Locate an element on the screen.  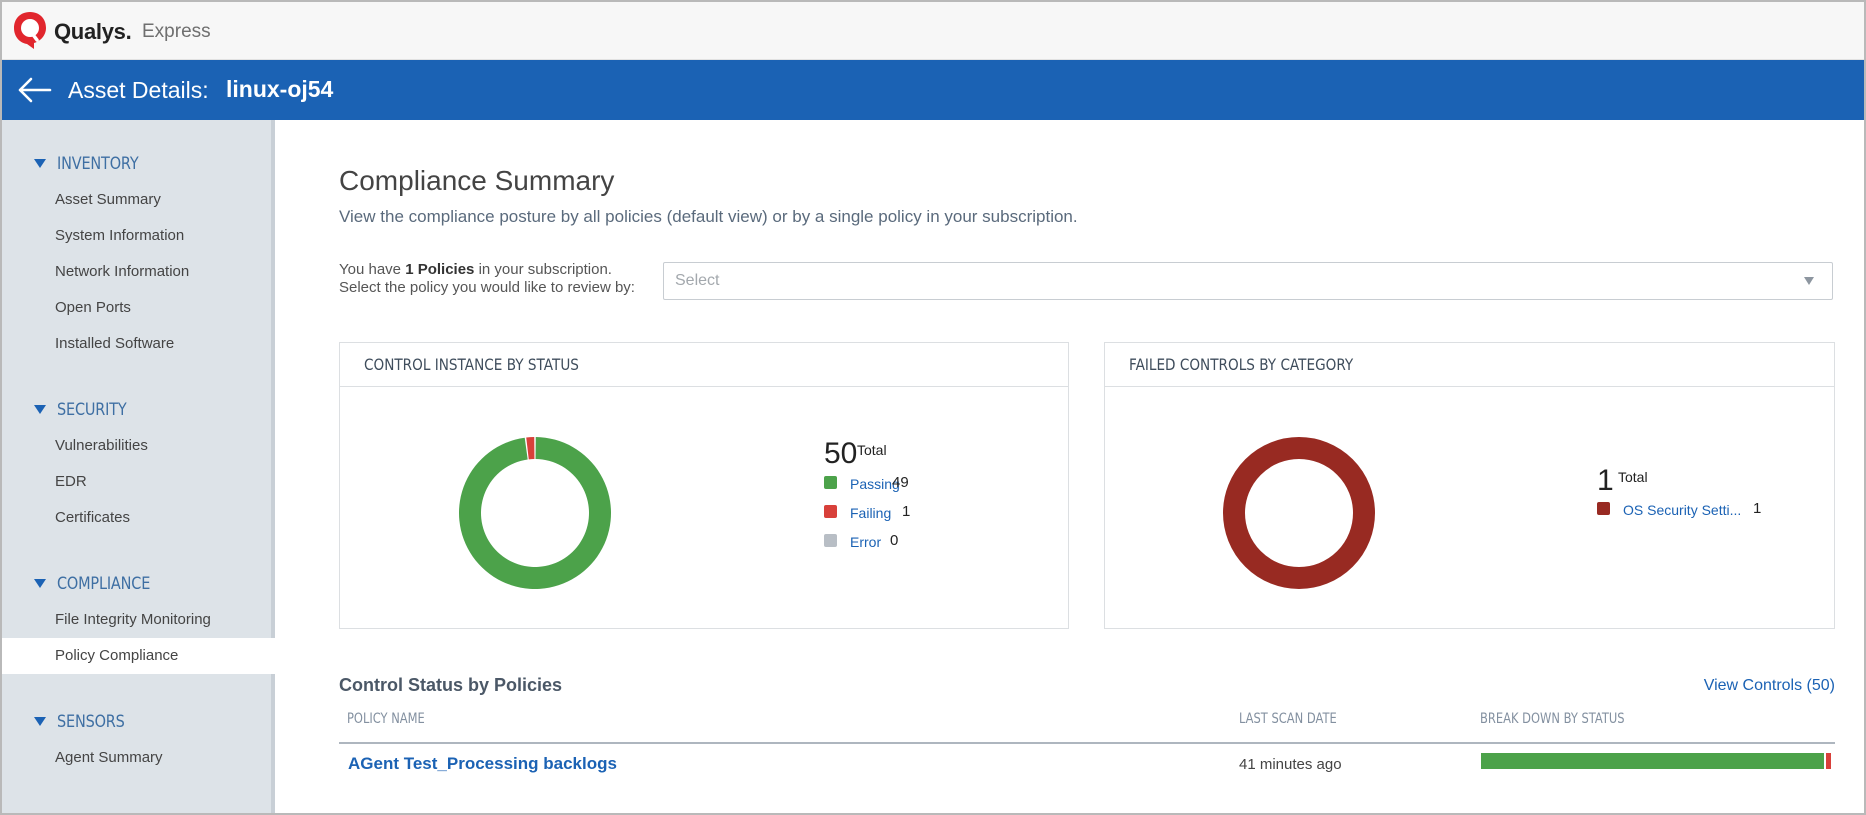
policy-select-placeholder: Select is located at coordinates (697, 280).